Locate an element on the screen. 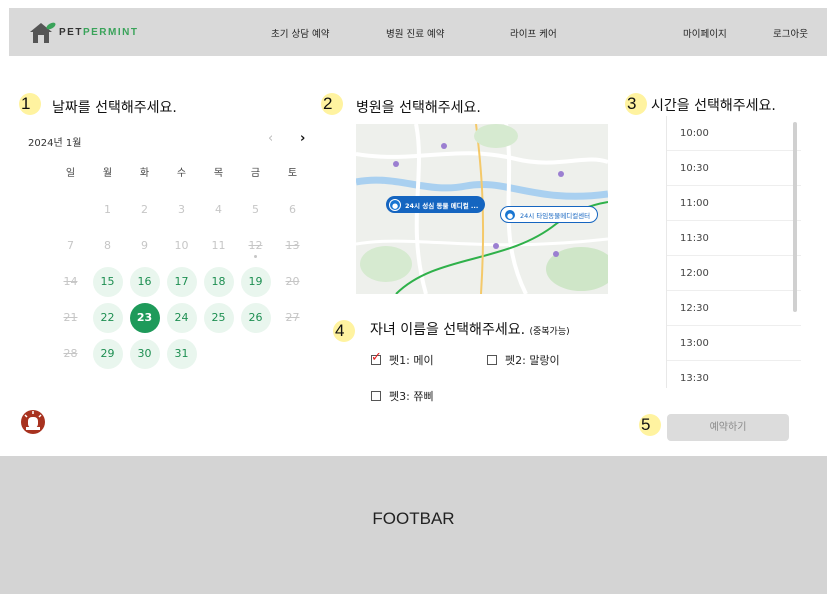 The height and width of the screenshot is (594, 827). calendar-cell: 3 is located at coordinates (181, 210).